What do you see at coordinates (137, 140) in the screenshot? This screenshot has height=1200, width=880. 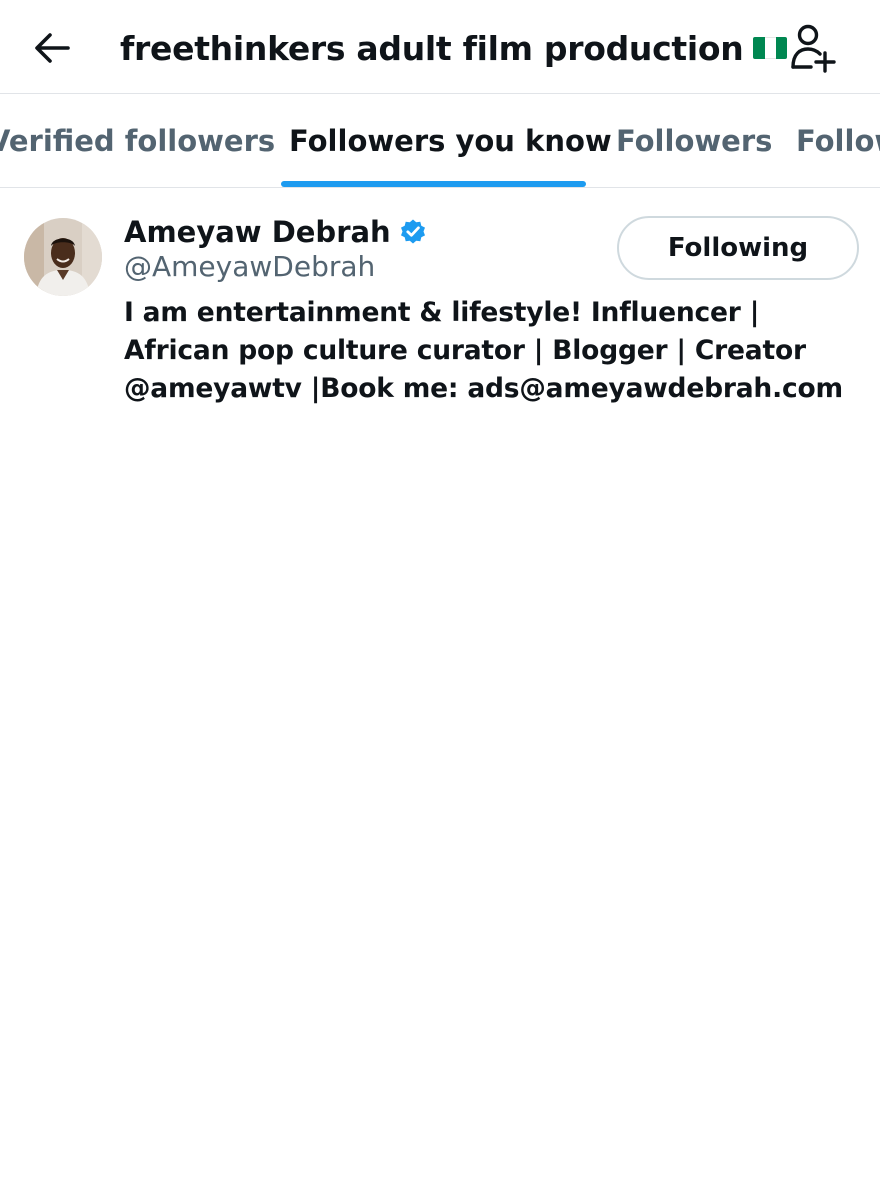 I see `tab-verified-followers: Verified followers` at bounding box center [137, 140].